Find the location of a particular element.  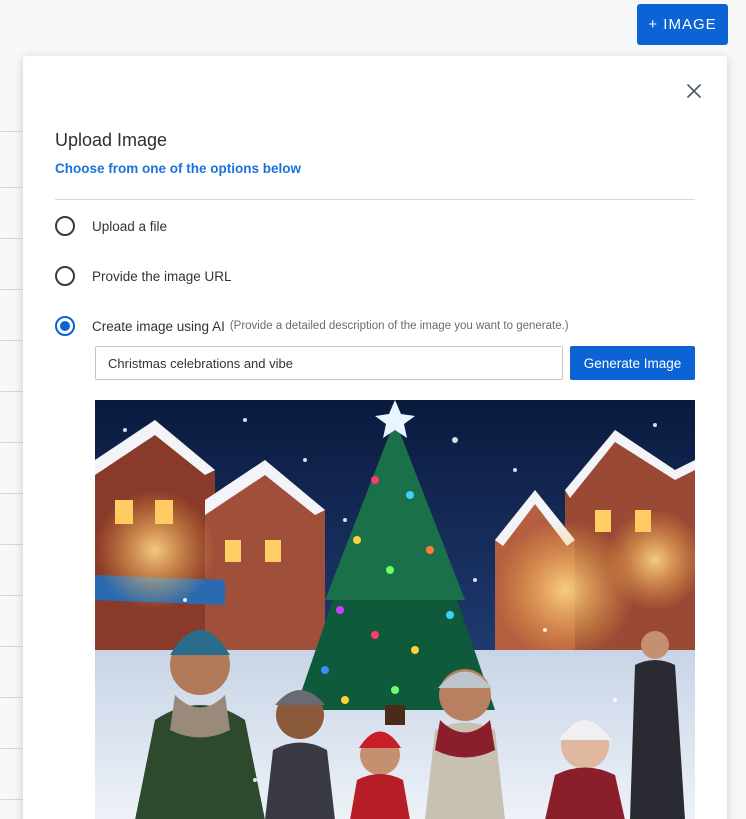

ai-prompt-input is located at coordinates (329, 363).